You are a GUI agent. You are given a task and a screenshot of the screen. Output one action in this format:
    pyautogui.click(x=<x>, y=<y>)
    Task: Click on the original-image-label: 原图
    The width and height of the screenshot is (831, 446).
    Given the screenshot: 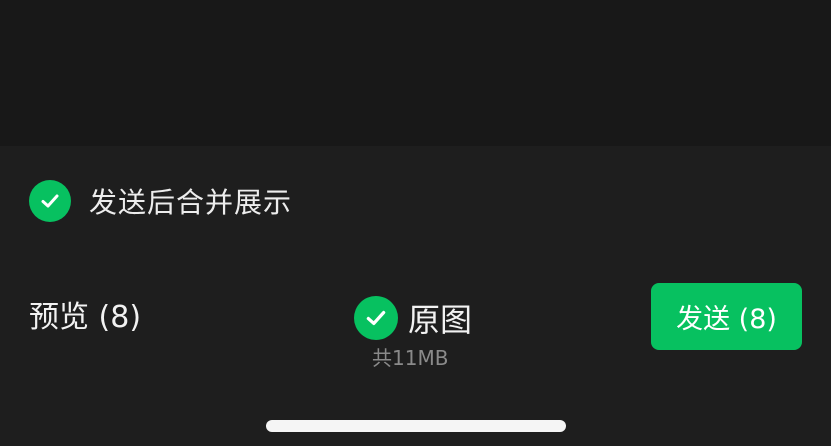 What is the action you would take?
    pyautogui.click(x=440, y=320)
    